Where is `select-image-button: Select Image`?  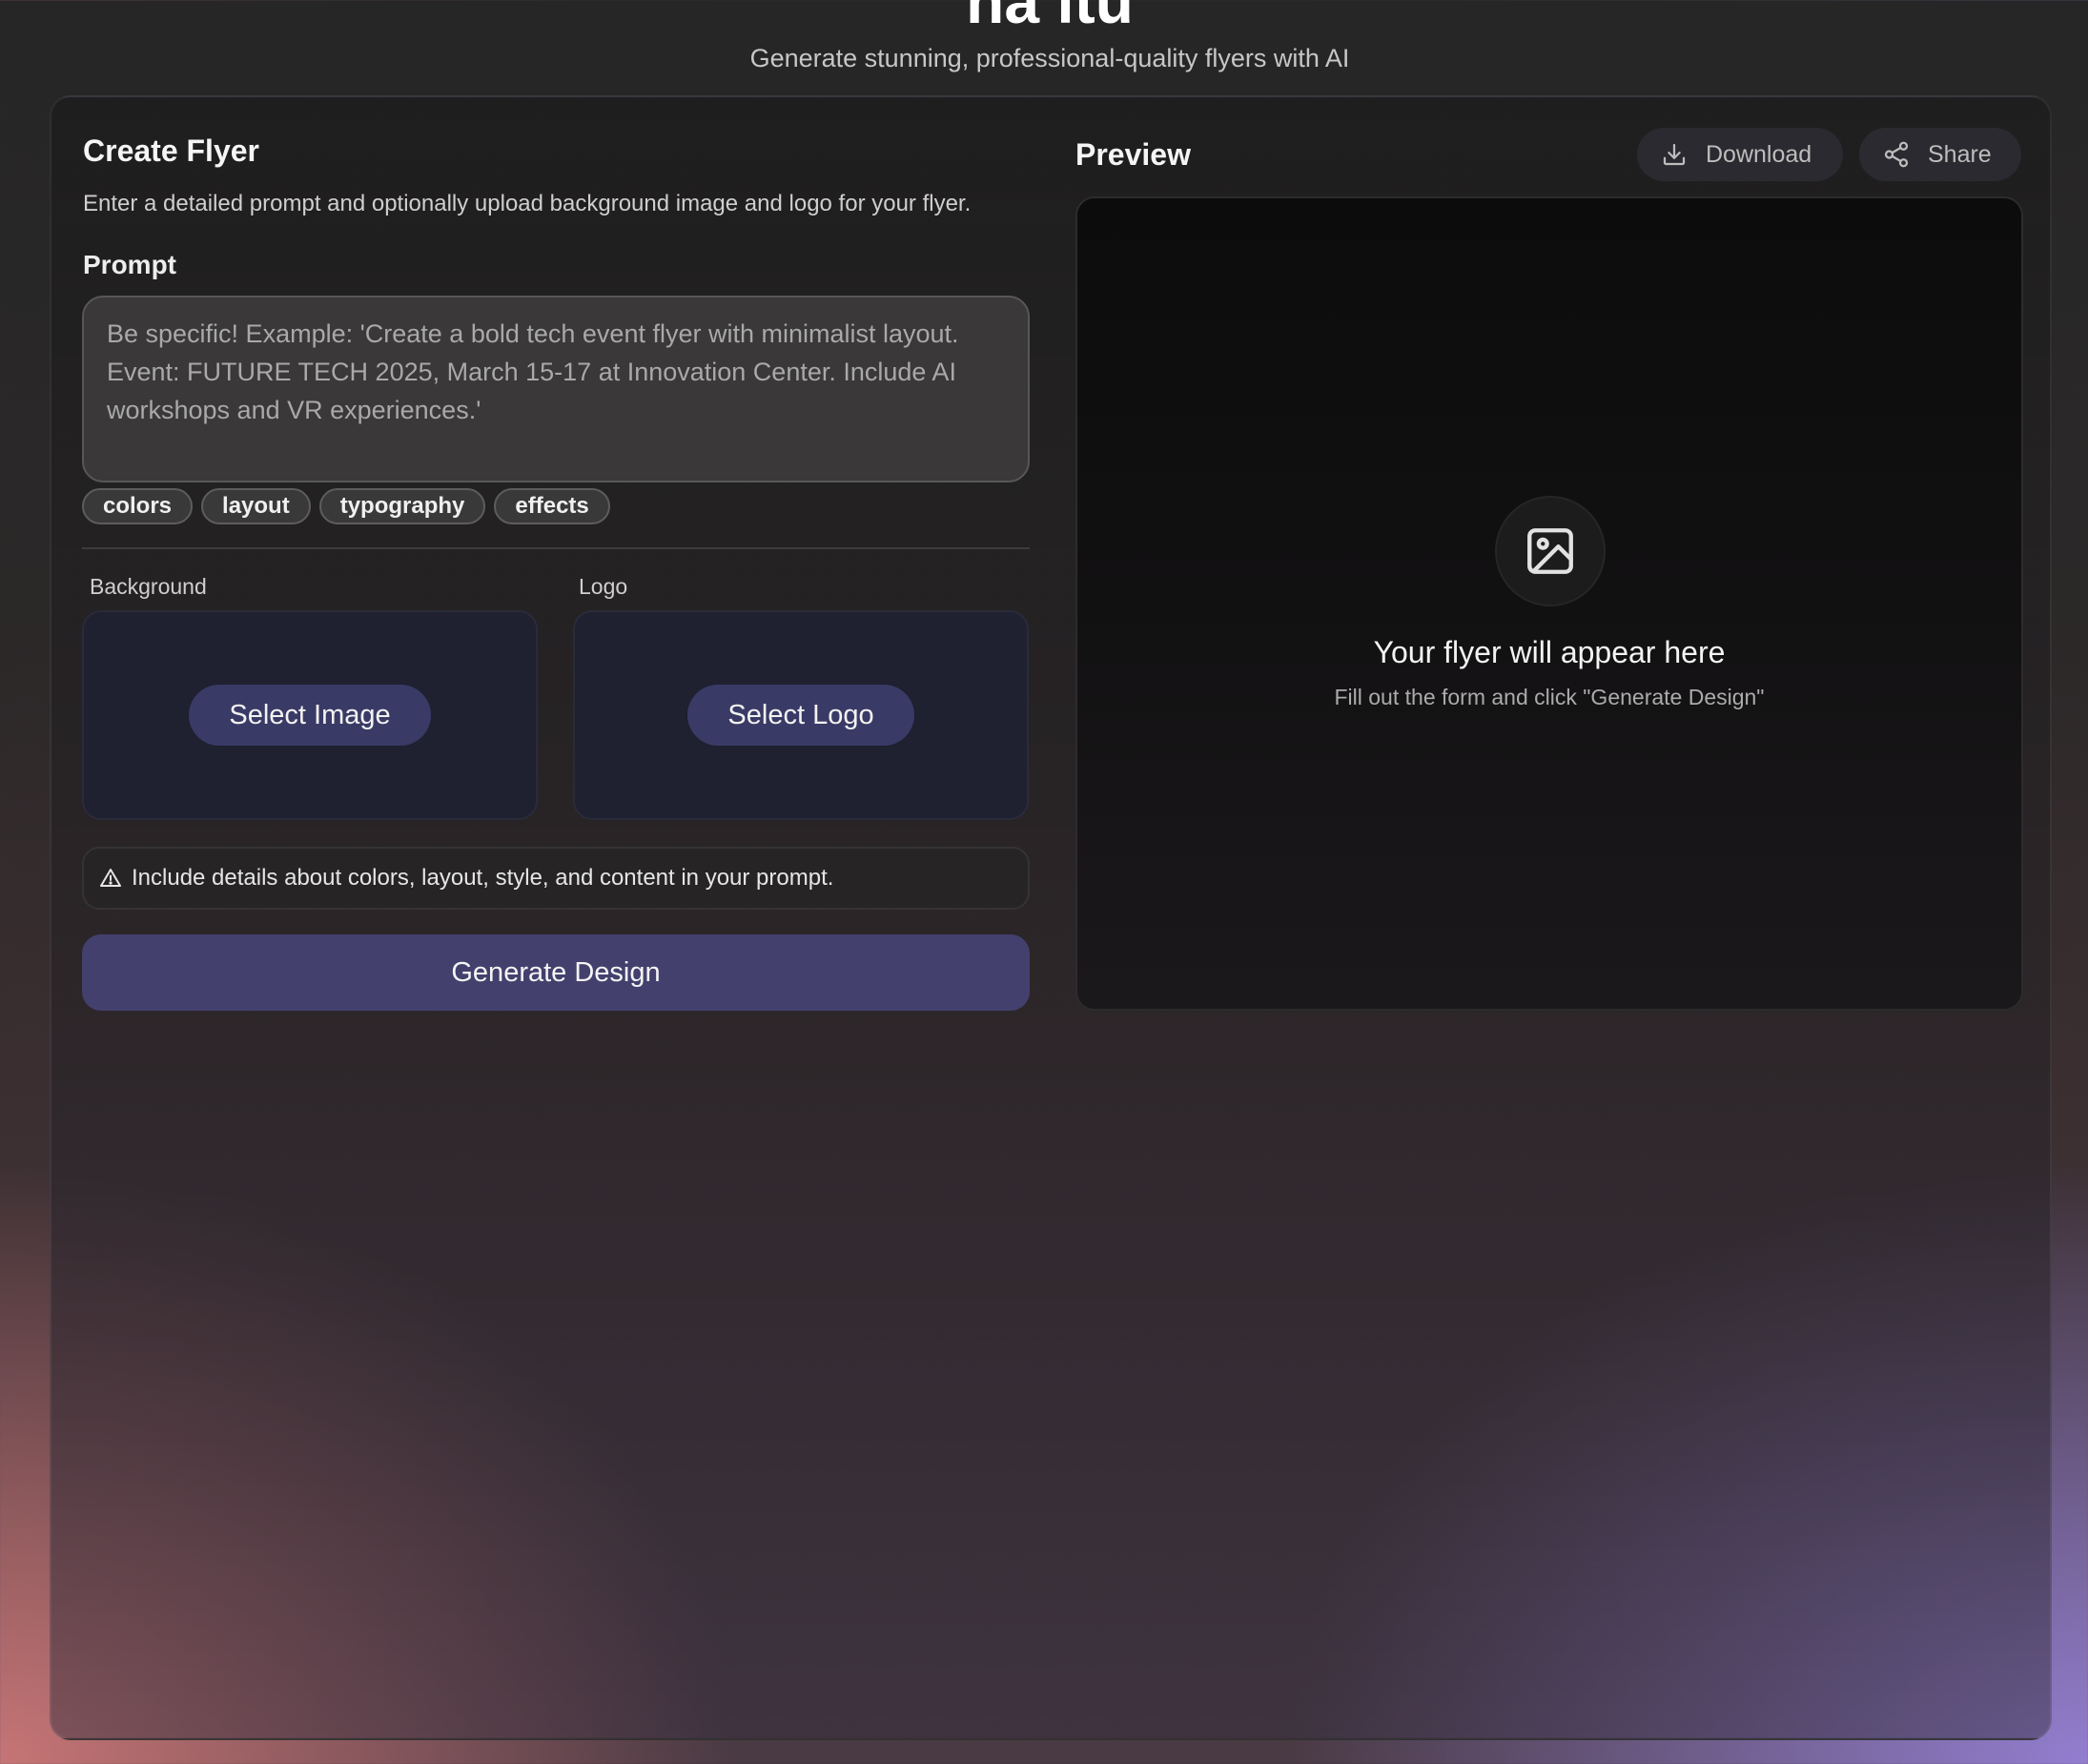
select-image-button: Select Image is located at coordinates (310, 715).